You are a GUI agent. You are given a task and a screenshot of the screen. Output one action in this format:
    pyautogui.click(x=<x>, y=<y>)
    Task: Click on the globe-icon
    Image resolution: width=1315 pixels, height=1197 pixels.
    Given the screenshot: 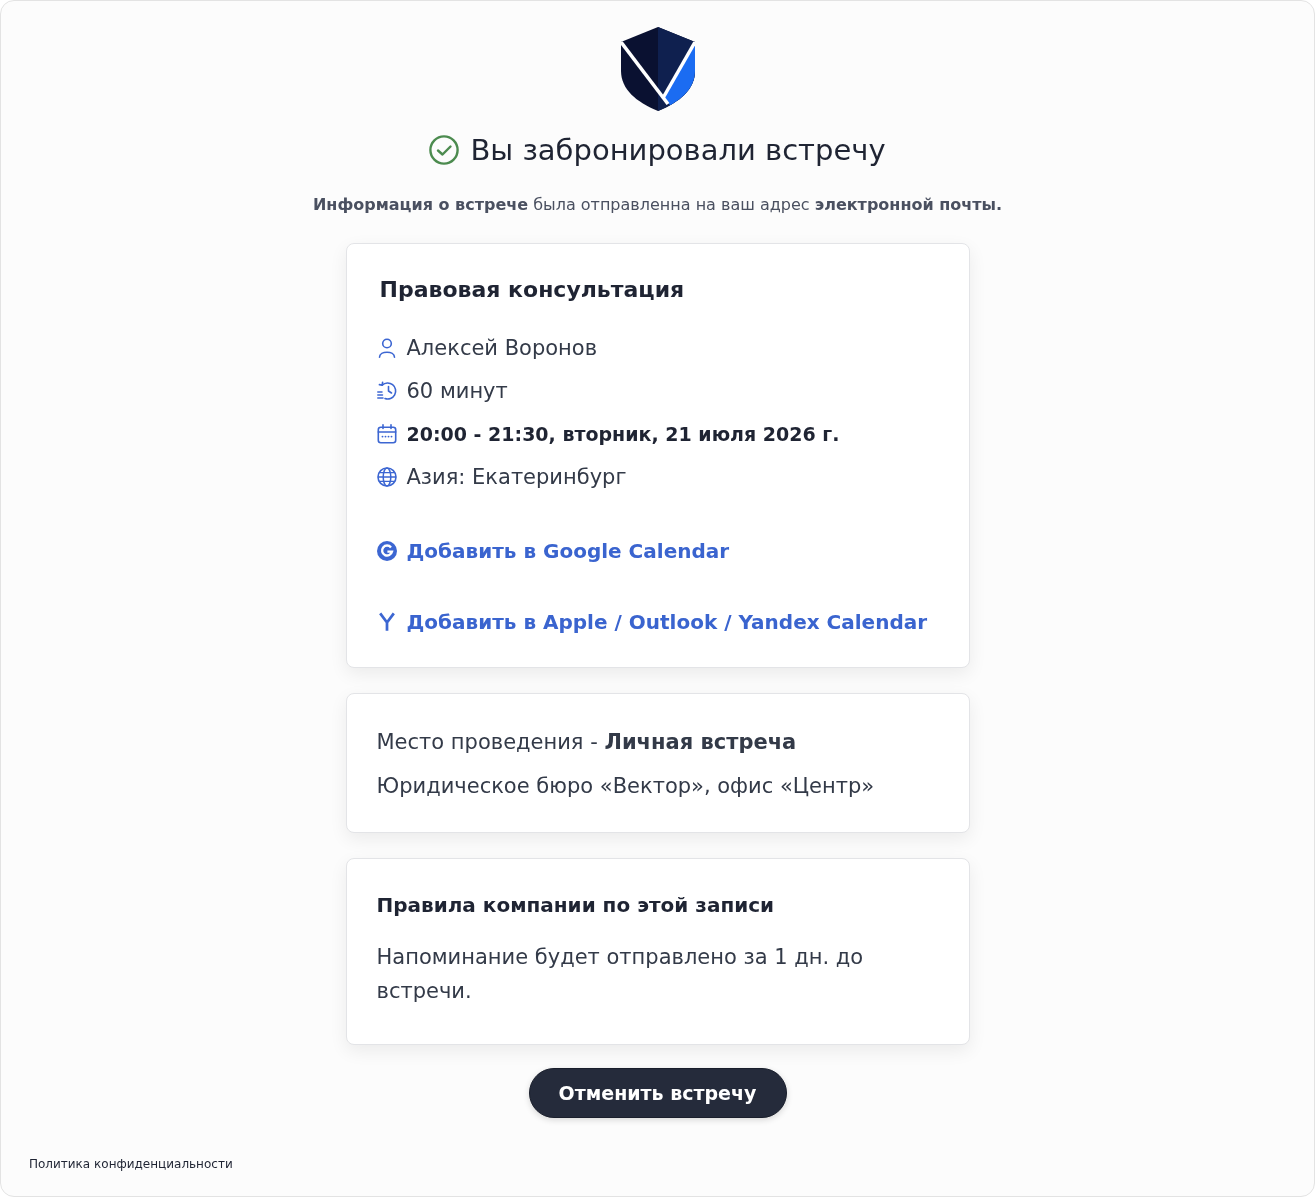 What is the action you would take?
    pyautogui.click(x=386, y=476)
    